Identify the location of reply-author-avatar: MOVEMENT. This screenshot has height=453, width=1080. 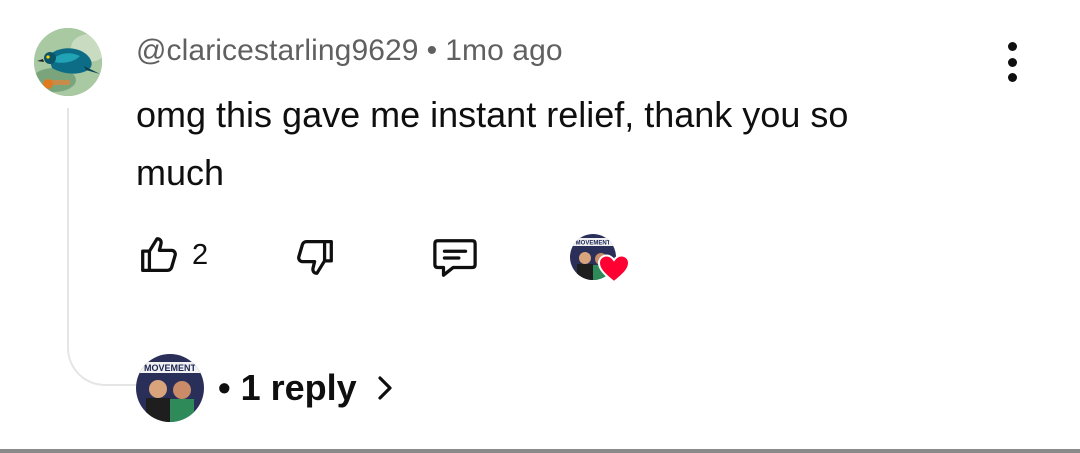
(170, 388).